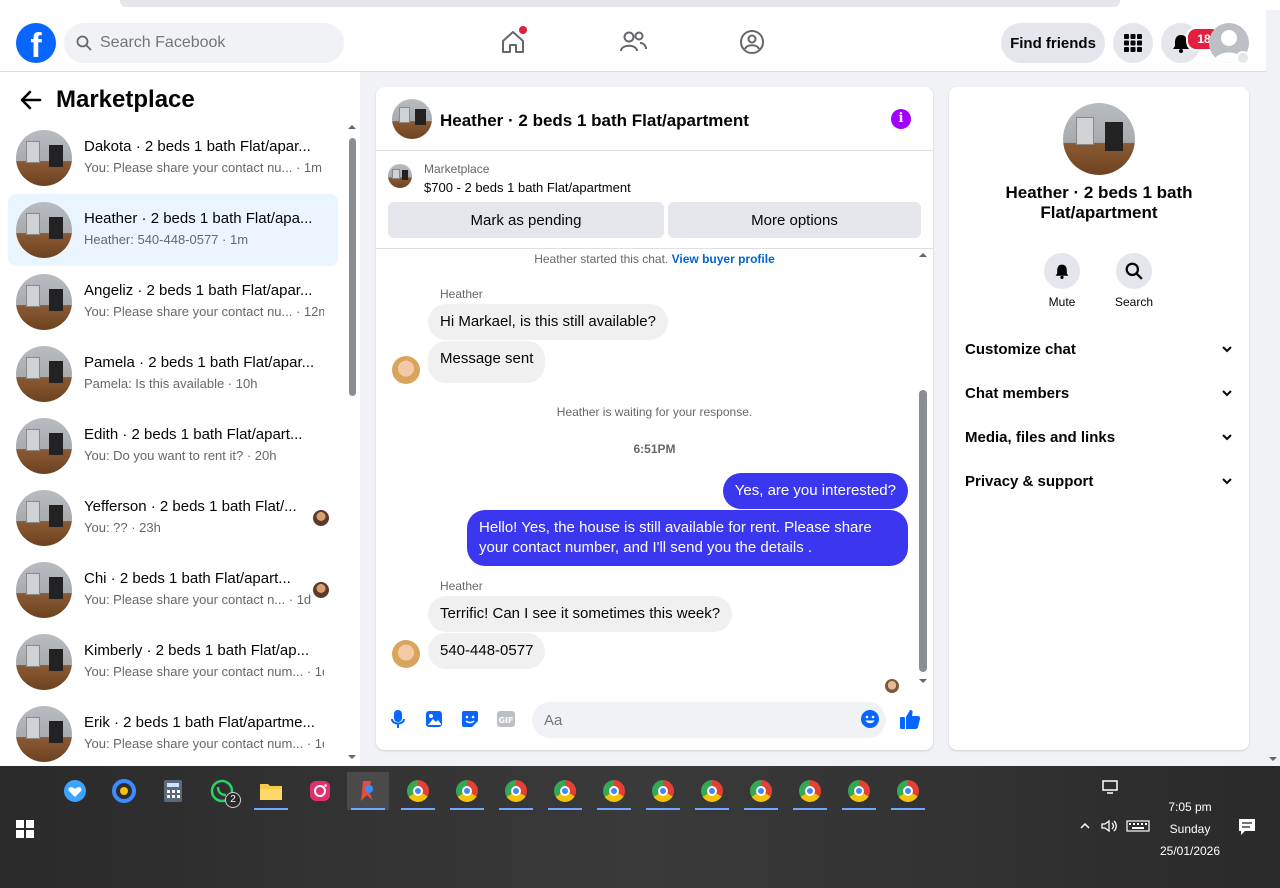 Image resolution: width=1280 pixels, height=888 pixels. I want to click on taskbar-app-downloader, so click(75, 791).